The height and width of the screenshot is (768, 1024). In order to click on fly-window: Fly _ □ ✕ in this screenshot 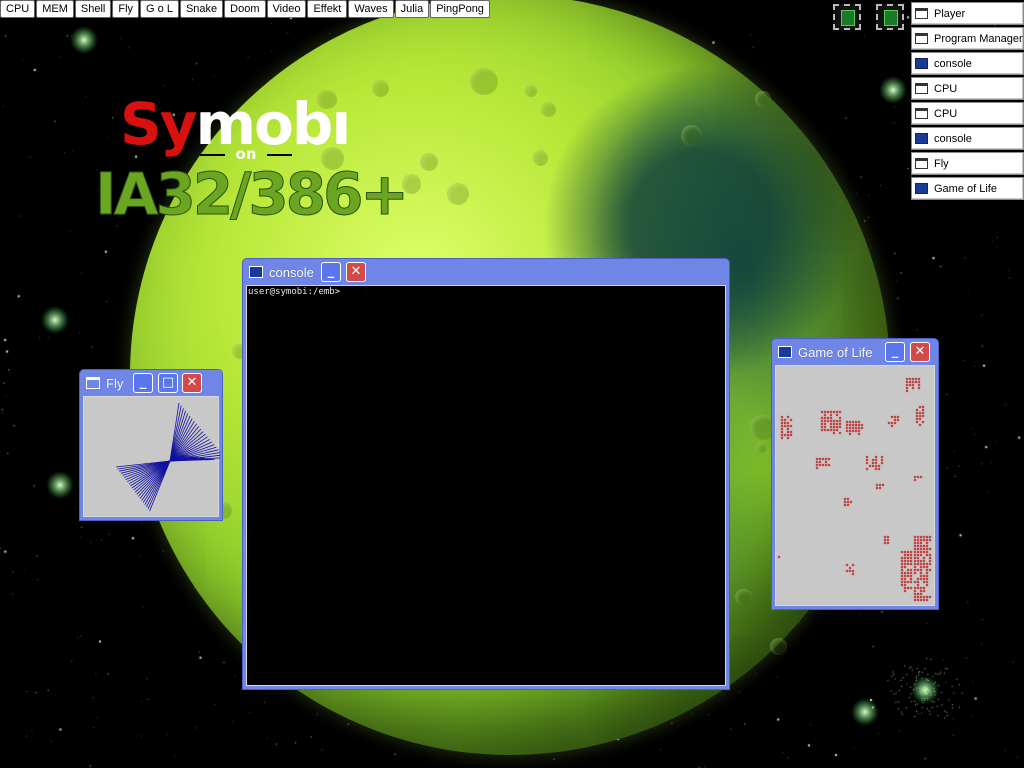, I will do `click(152, 445)`.